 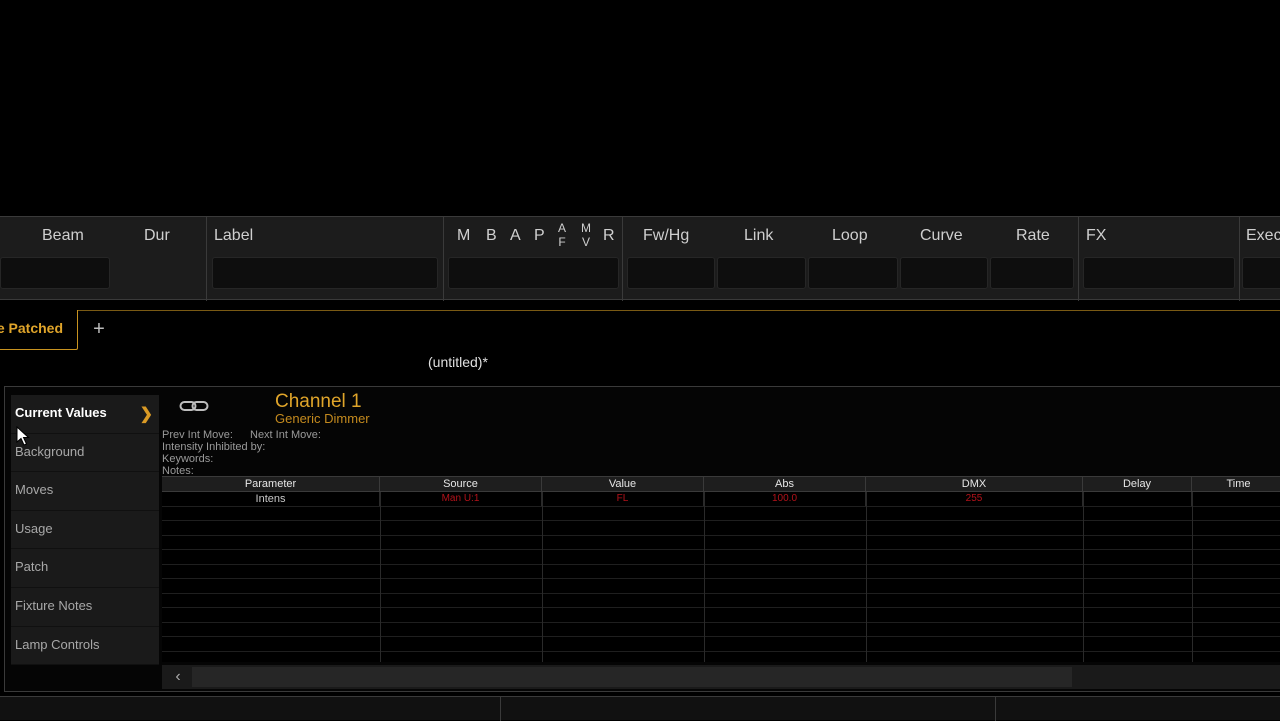 I want to click on document-title: (untitled)*, so click(x=458, y=362).